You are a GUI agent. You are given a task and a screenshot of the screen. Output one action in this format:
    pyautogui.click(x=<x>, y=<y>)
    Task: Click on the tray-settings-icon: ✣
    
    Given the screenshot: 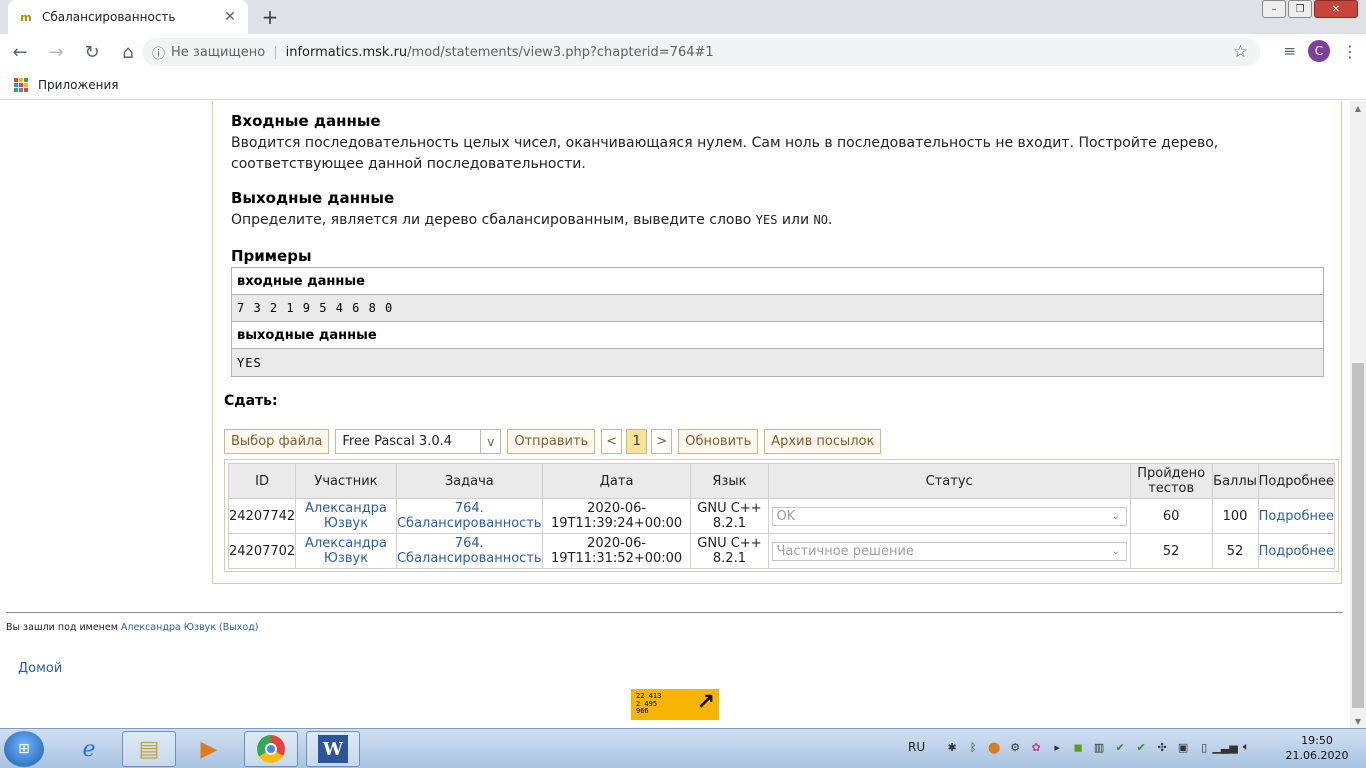 What is the action you would take?
    pyautogui.click(x=1162, y=747)
    